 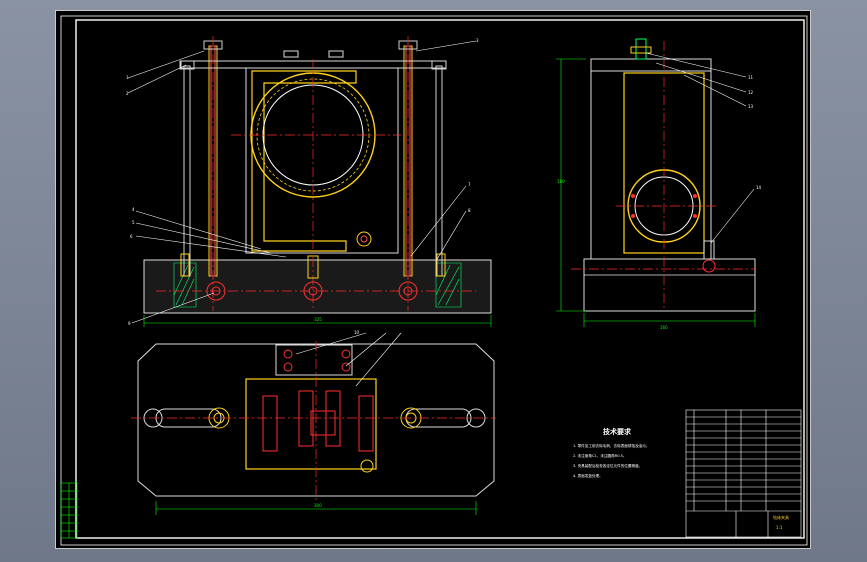 What do you see at coordinates (469, 210) in the screenshot?
I see `balloon-8: 8` at bounding box center [469, 210].